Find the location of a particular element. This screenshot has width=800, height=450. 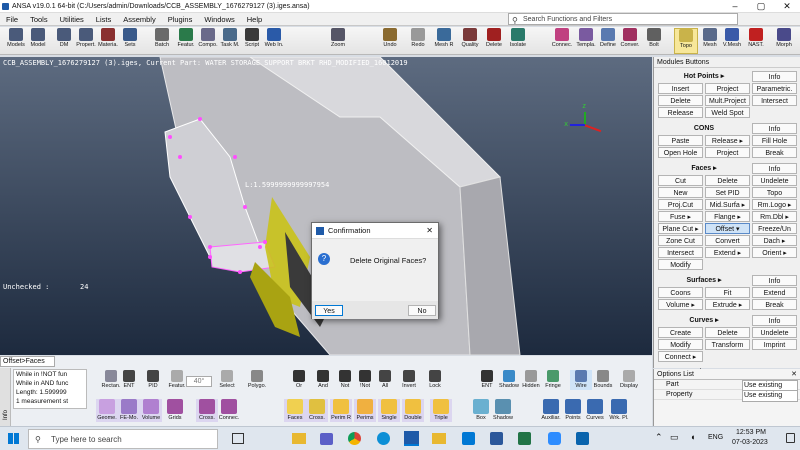

outlook-icon is located at coordinates (582, 438).